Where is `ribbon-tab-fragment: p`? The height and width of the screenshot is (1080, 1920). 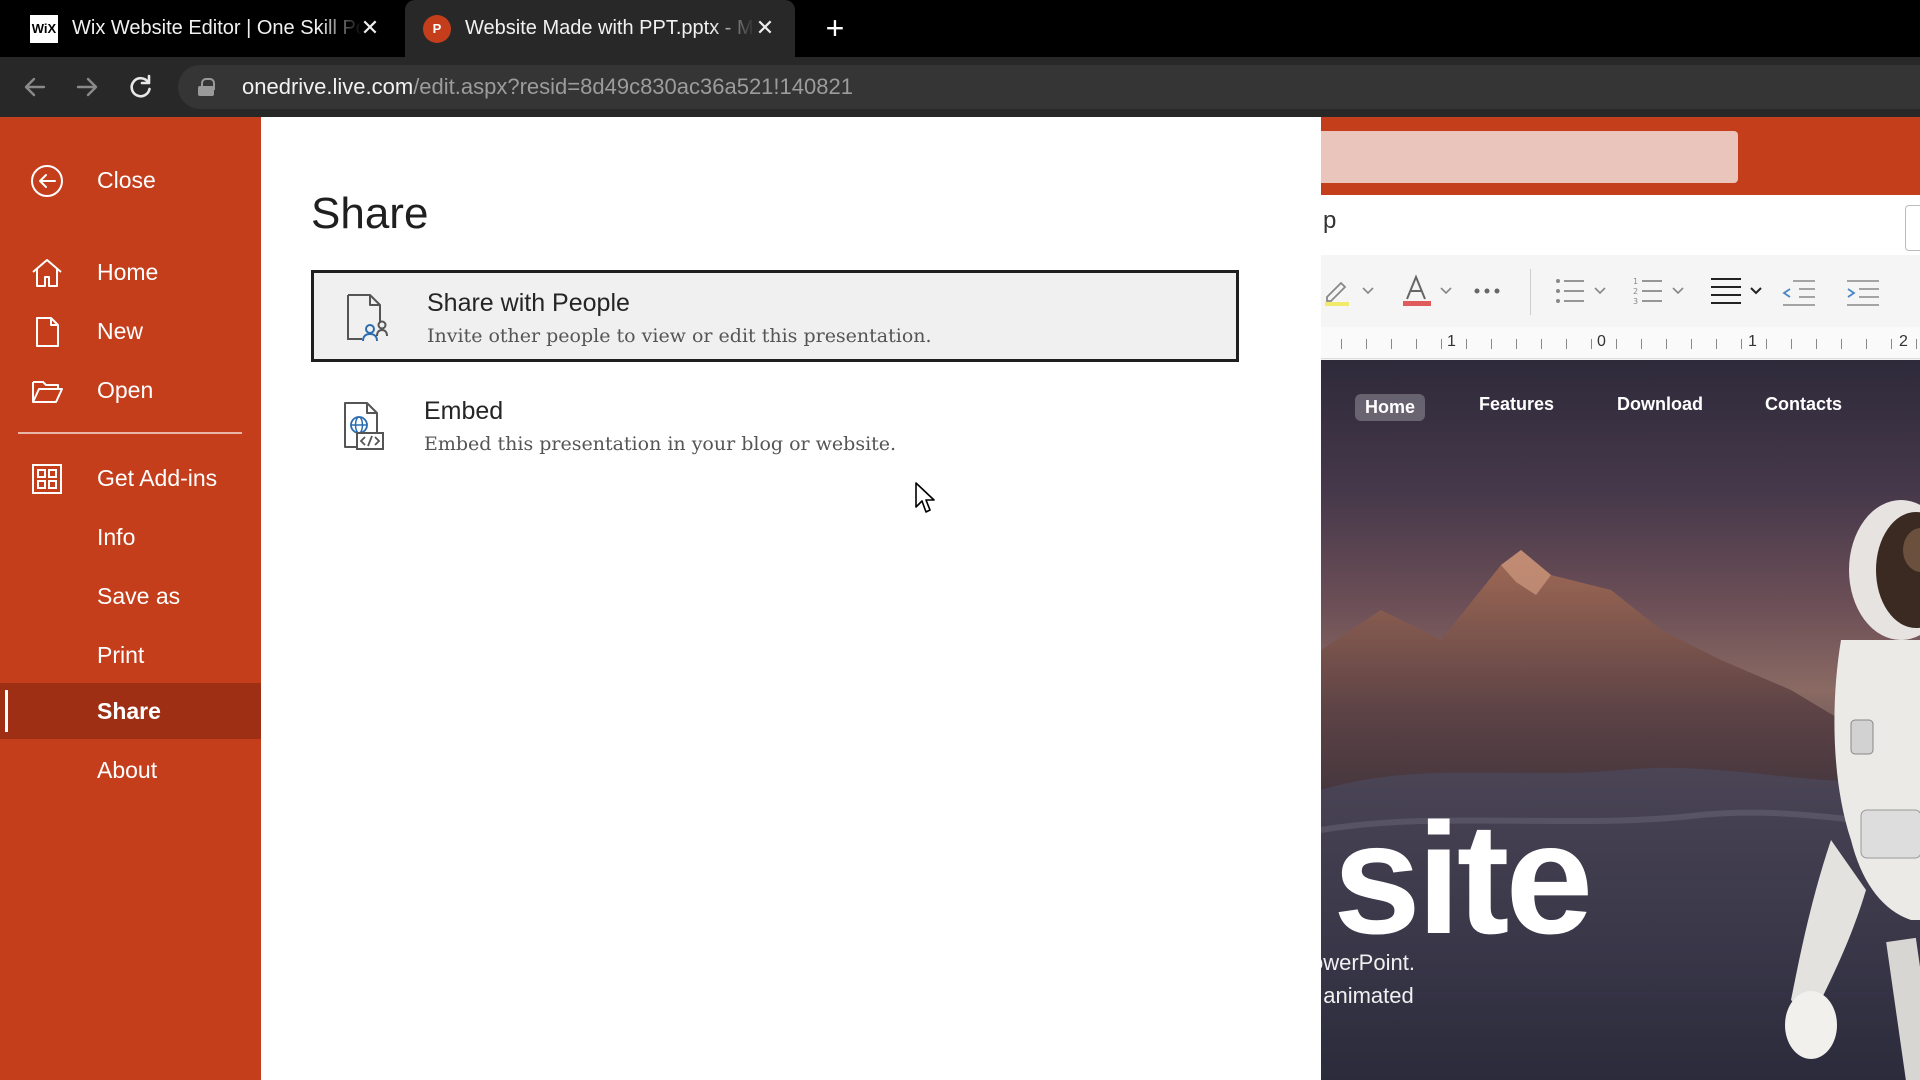
ribbon-tab-fragment: p is located at coordinates (1329, 221).